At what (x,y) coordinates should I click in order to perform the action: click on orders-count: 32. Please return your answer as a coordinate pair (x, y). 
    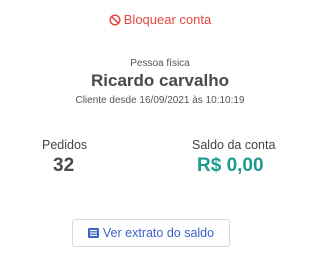
    Looking at the image, I should click on (64, 165).